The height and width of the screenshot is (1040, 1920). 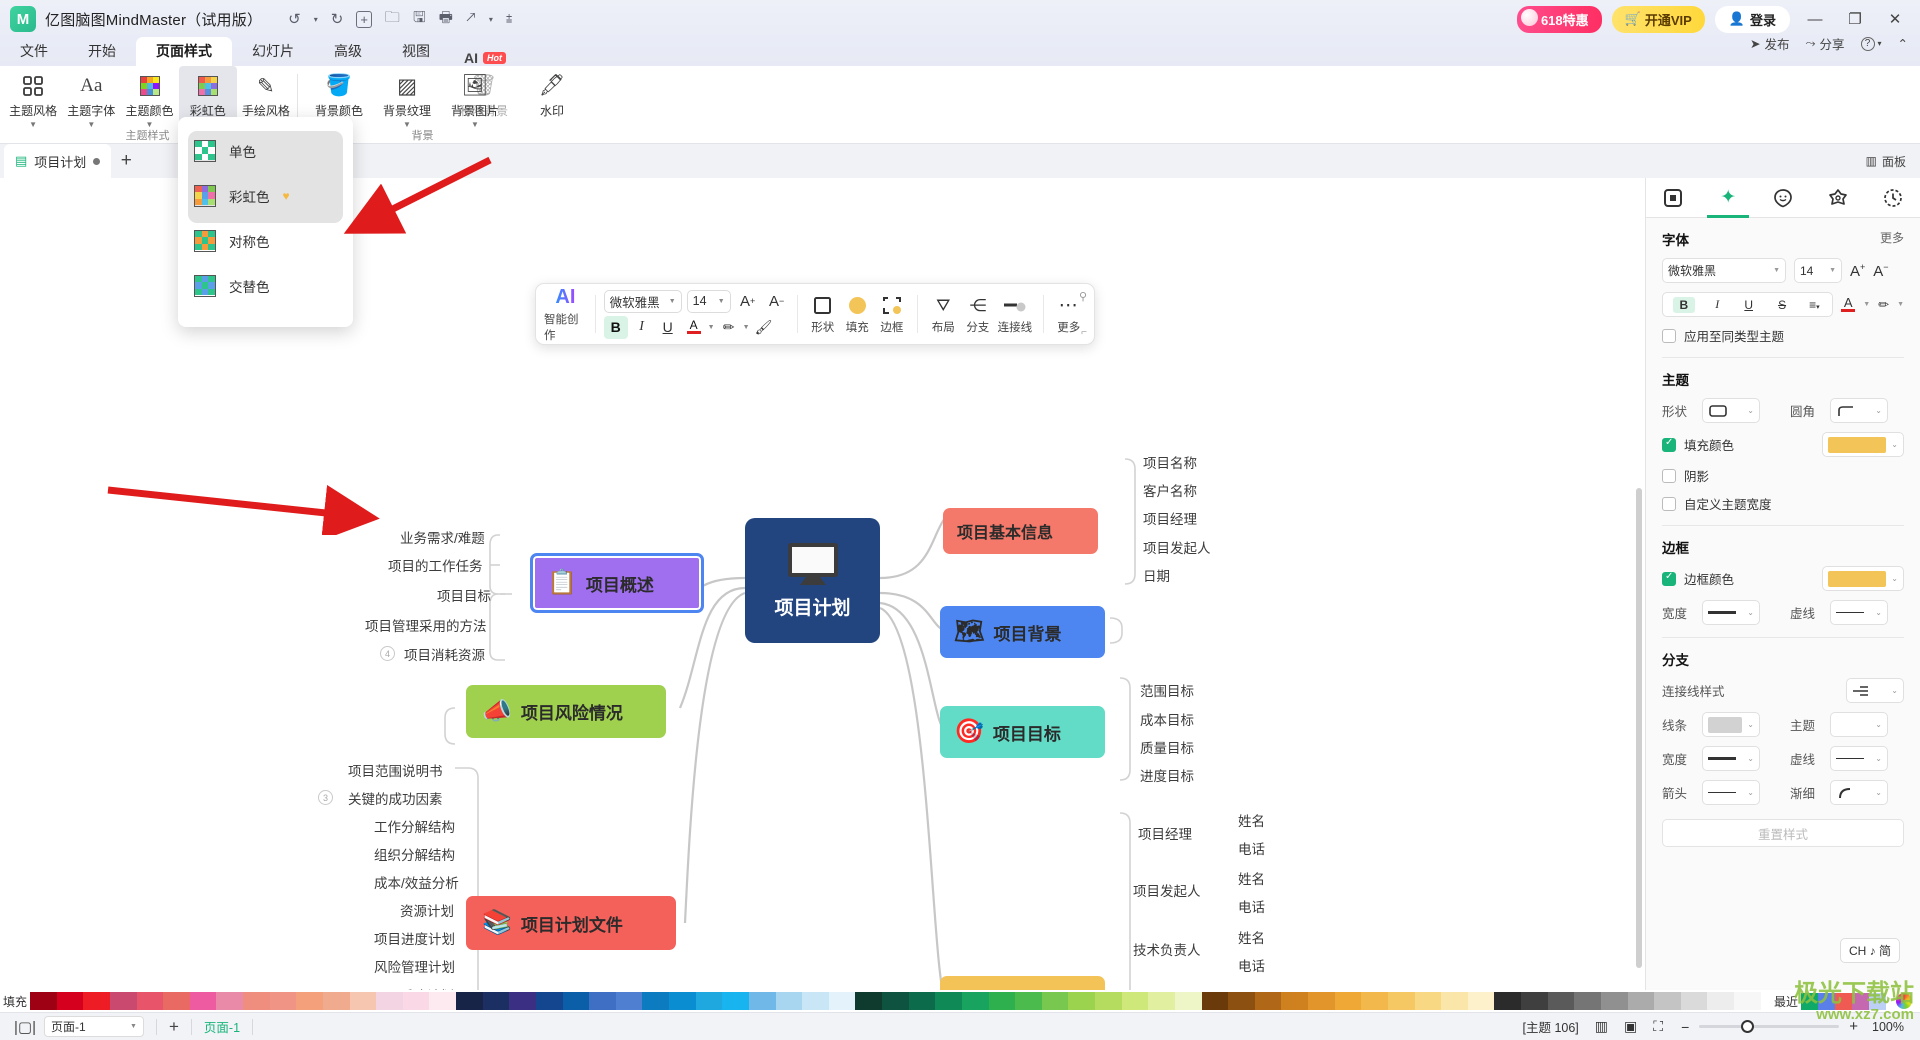 What do you see at coordinates (748, 301) in the screenshot?
I see `increase-font-size-button: A +` at bounding box center [748, 301].